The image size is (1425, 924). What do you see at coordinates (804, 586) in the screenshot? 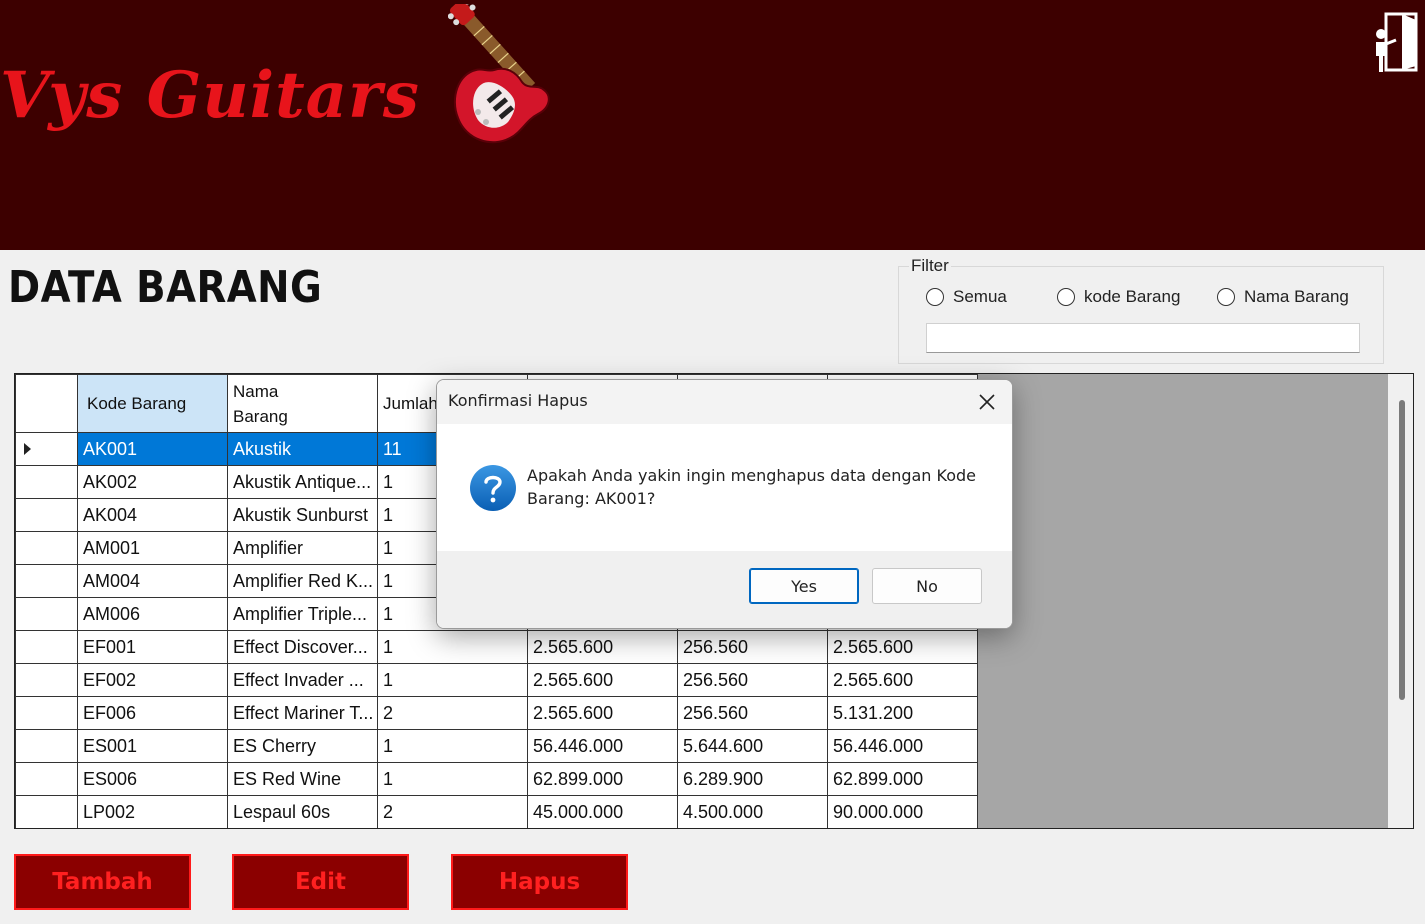
I see `yes-button: Yes` at bounding box center [804, 586].